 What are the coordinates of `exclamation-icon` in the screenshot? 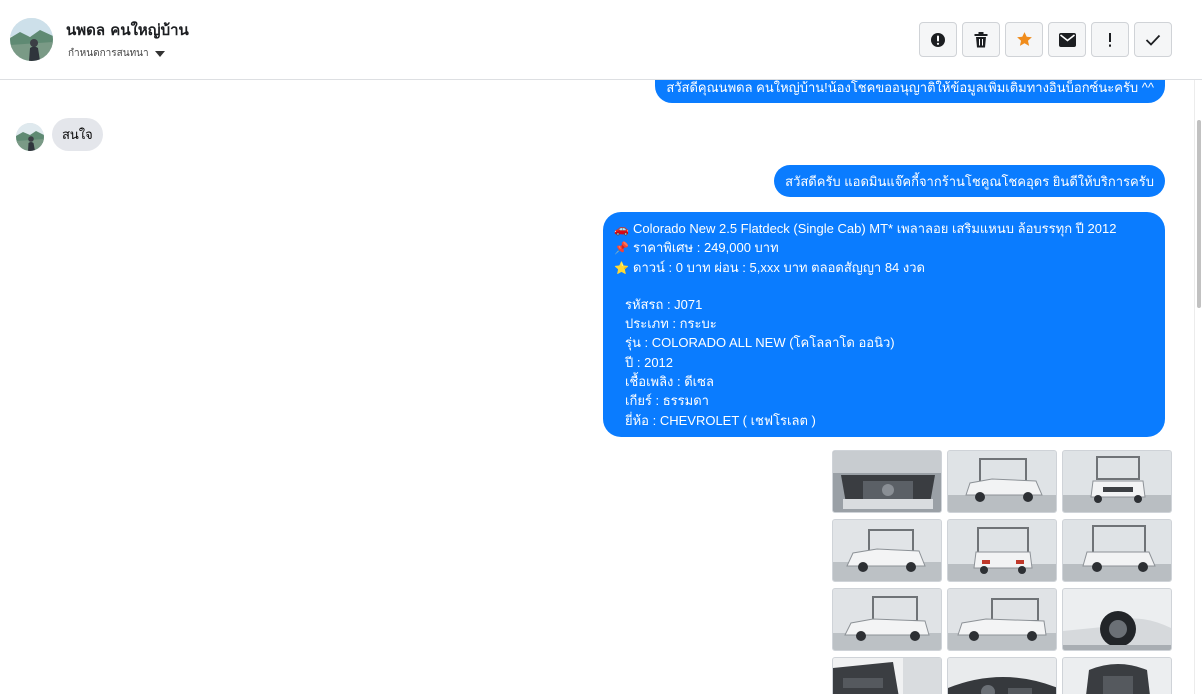 It's located at (1110, 39).